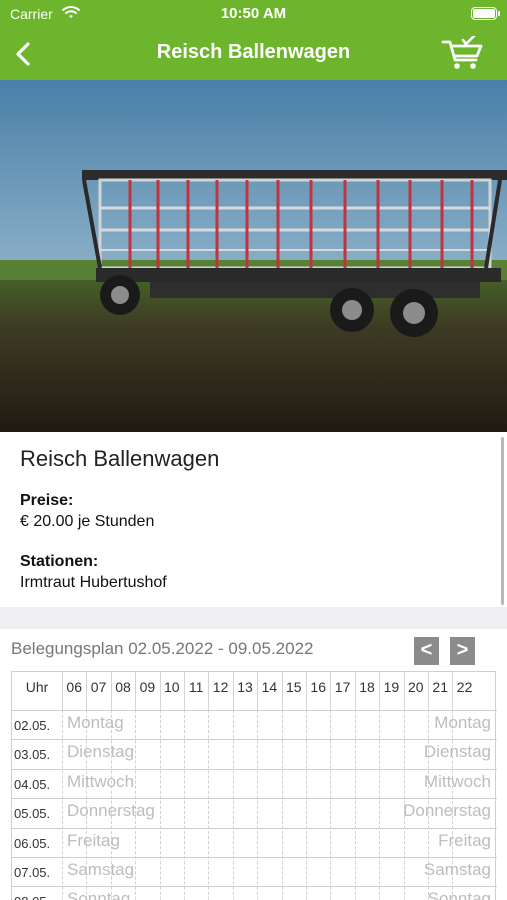 The width and height of the screenshot is (507, 900). I want to click on row-day-label-right: Dienstag, so click(457, 752).